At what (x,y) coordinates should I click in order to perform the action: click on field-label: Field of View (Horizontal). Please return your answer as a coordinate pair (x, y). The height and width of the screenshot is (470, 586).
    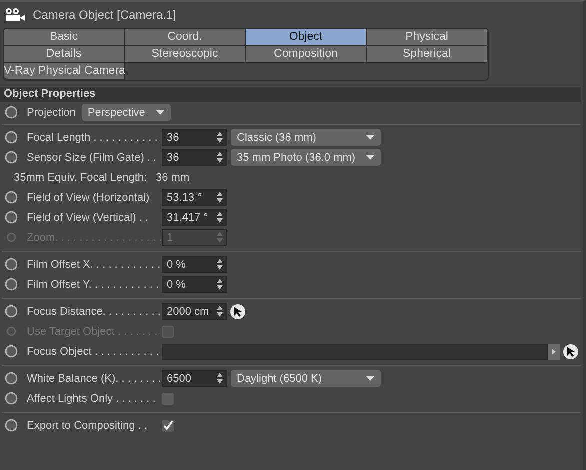
    Looking at the image, I should click on (89, 198).